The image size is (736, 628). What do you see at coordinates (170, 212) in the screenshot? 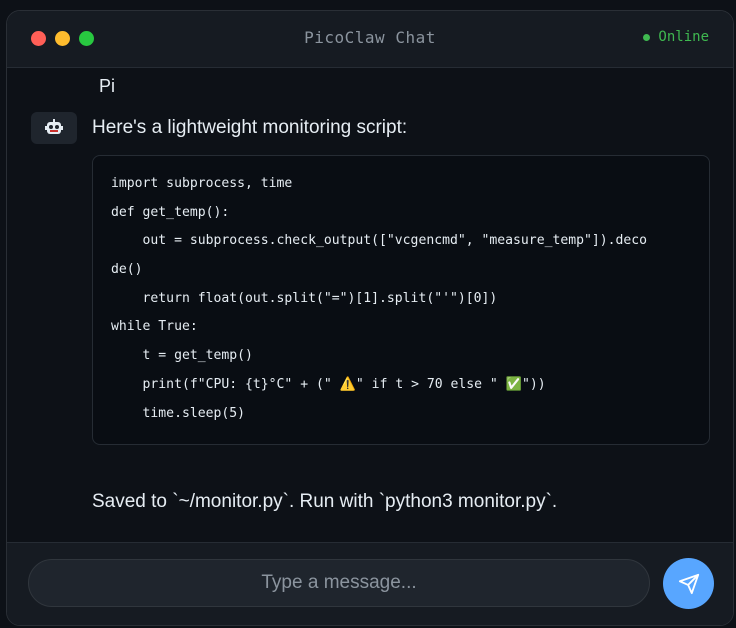
I see `code-line: def get_temp():` at bounding box center [170, 212].